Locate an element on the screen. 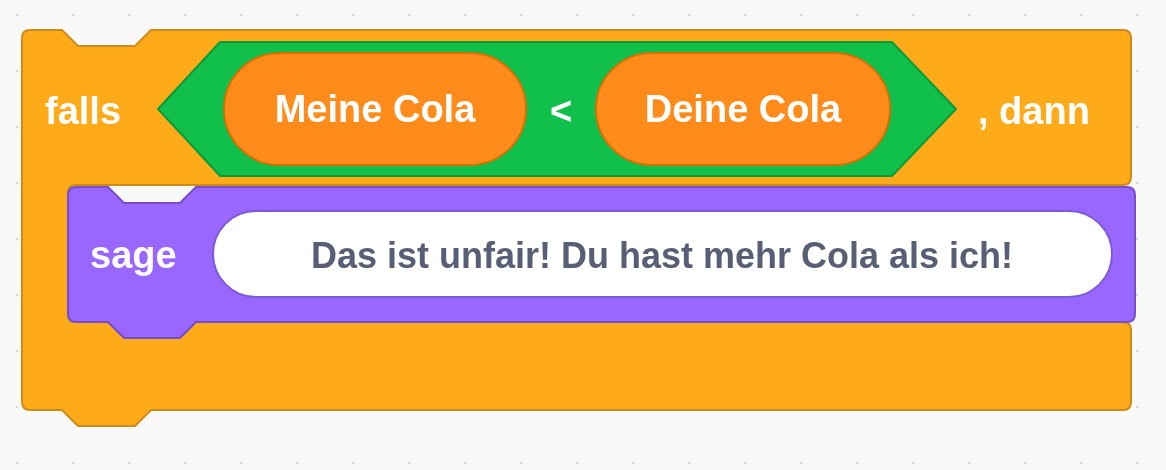  variable-reporter: Meine Cola is located at coordinates (375, 109).